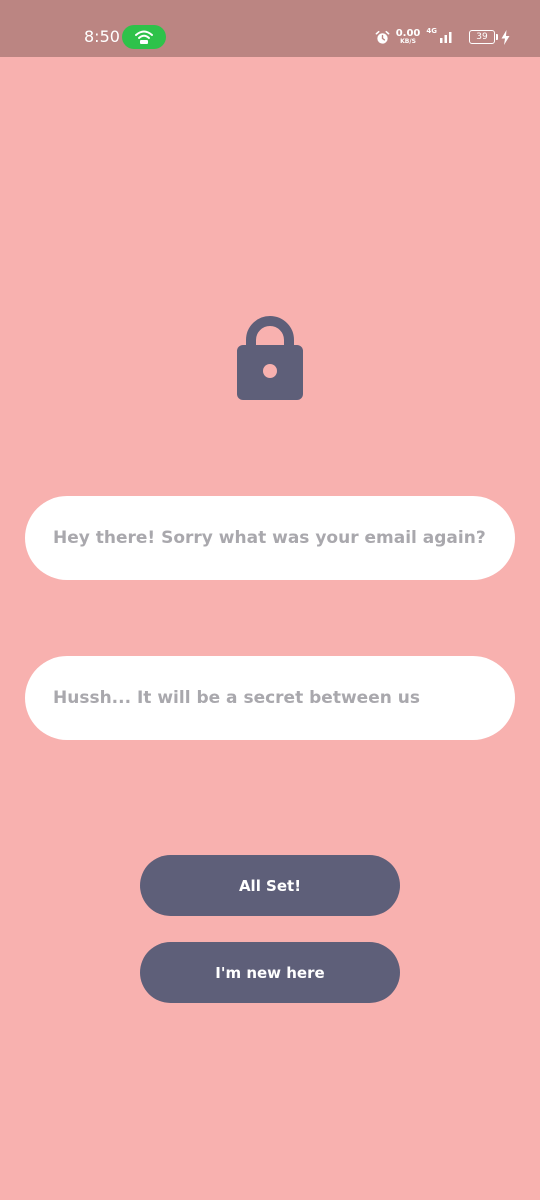 The image size is (540, 1200). I want to click on hotspot-icon, so click(144, 37).